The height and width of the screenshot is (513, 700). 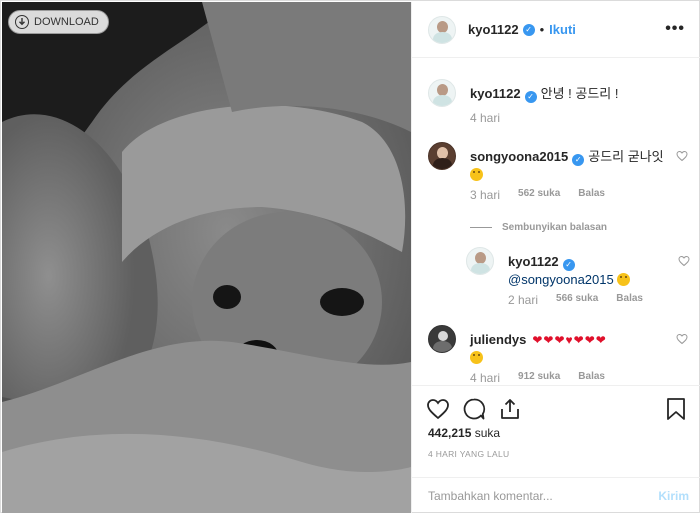 I want to click on comment-icon, so click(x=474, y=409).